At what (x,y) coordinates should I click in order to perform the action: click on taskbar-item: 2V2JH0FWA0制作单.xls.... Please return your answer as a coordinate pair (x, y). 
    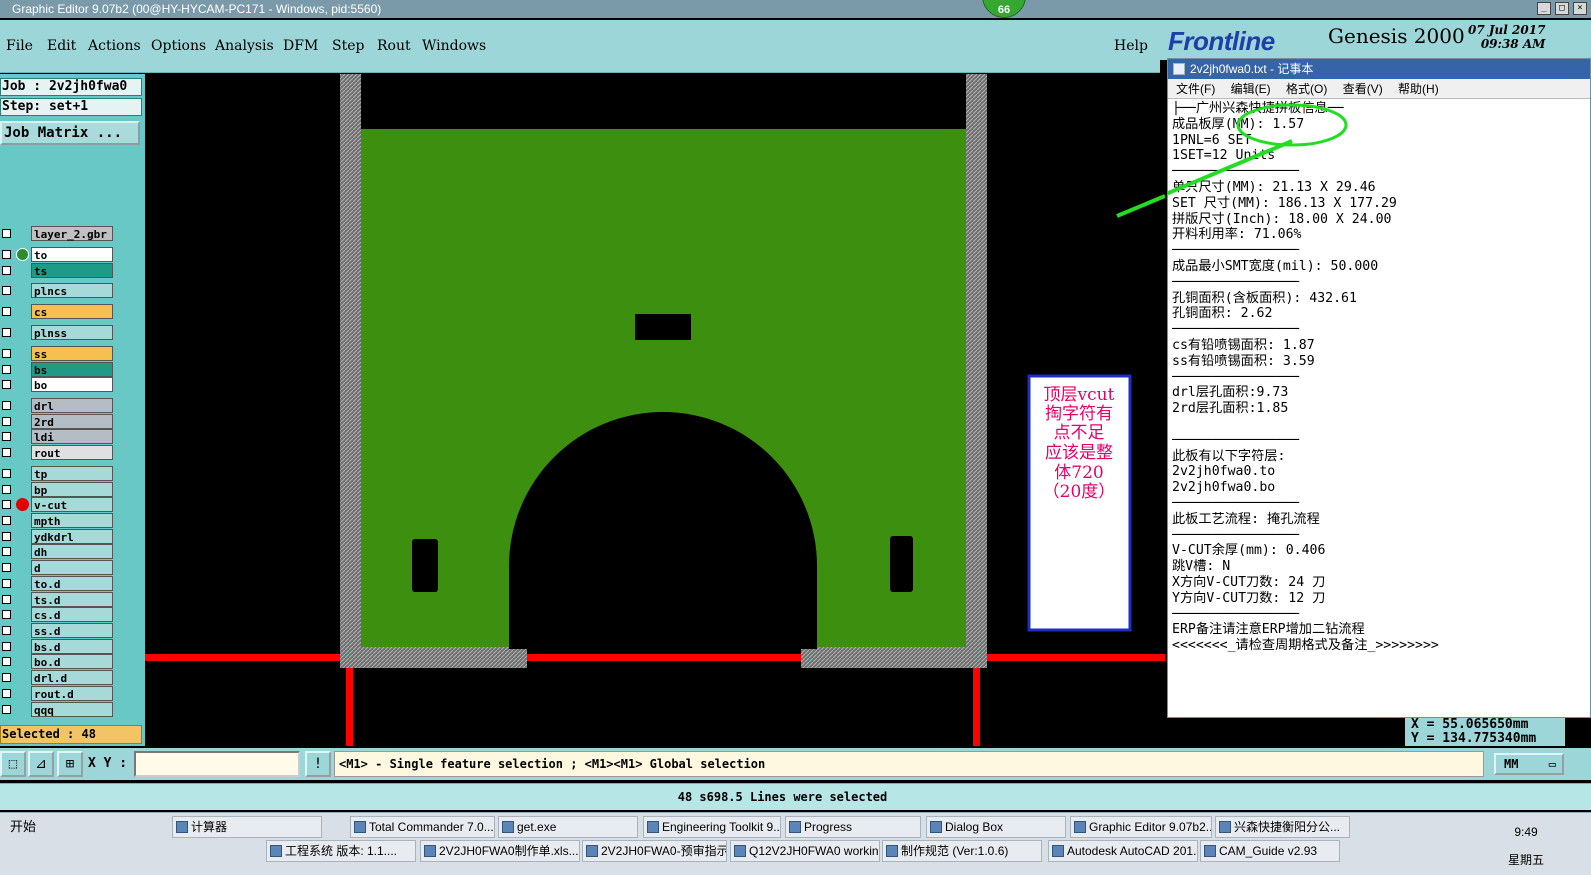
    Looking at the image, I should click on (500, 851).